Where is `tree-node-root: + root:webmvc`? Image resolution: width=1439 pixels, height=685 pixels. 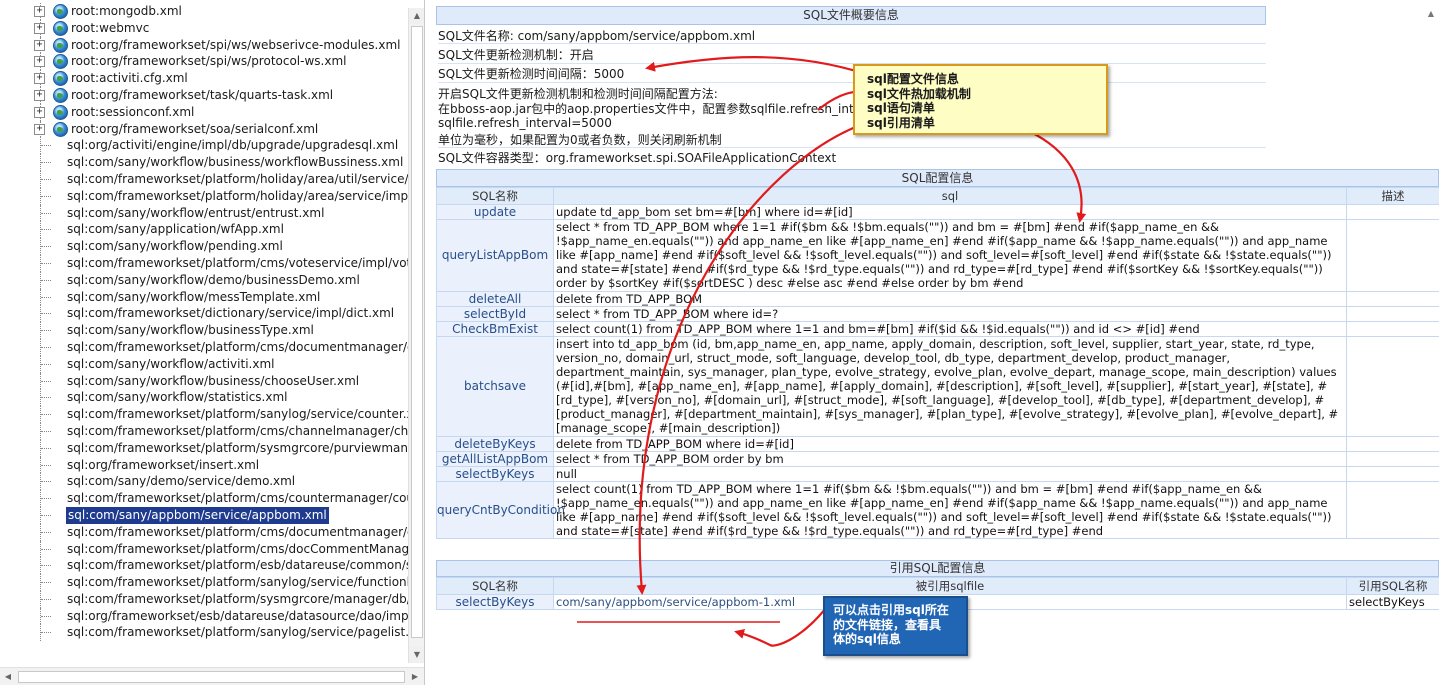
tree-node-root: + root:webmvc is located at coordinates (204, 28).